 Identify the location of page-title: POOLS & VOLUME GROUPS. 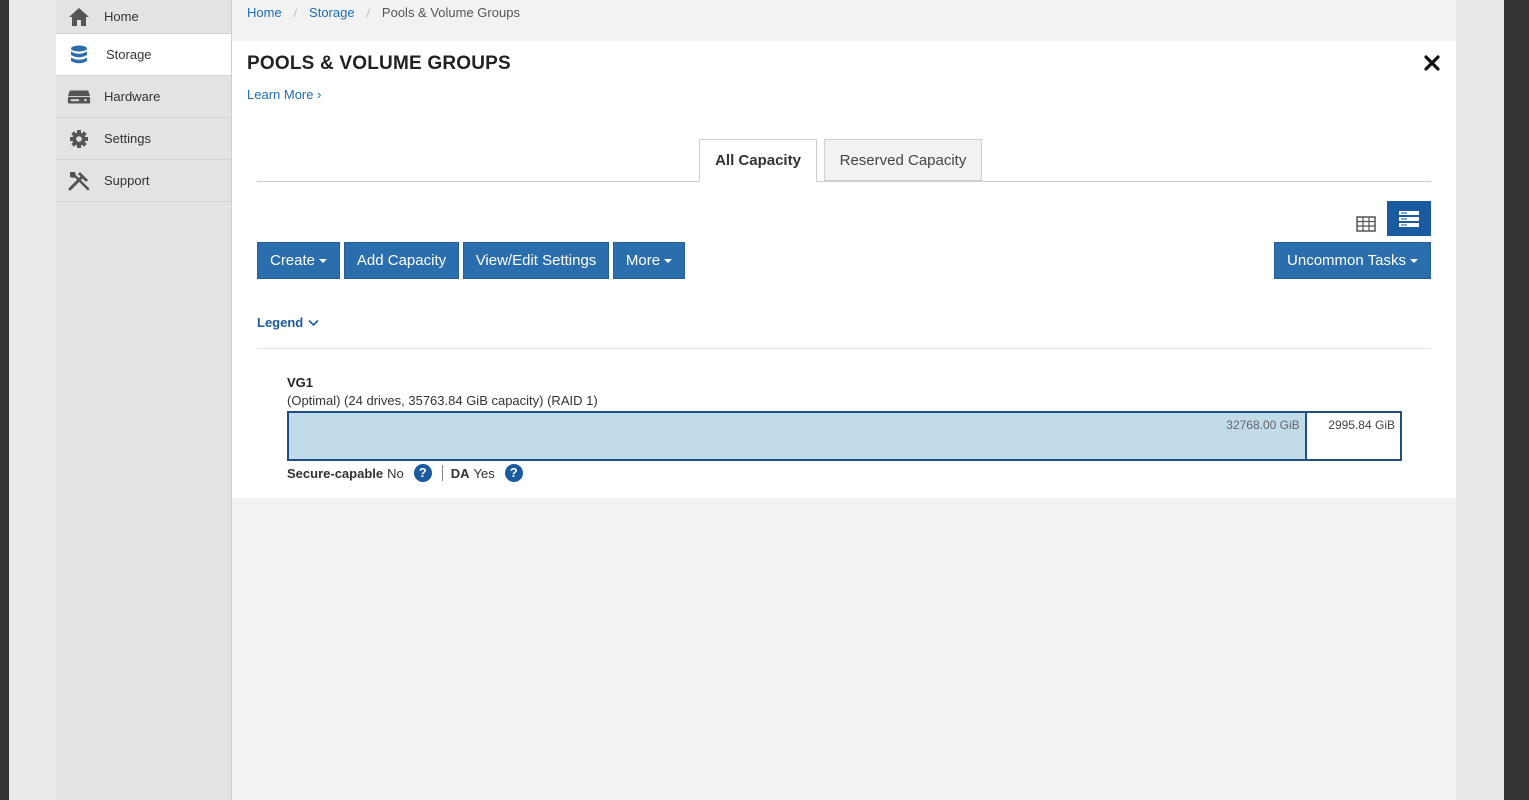
(379, 63).